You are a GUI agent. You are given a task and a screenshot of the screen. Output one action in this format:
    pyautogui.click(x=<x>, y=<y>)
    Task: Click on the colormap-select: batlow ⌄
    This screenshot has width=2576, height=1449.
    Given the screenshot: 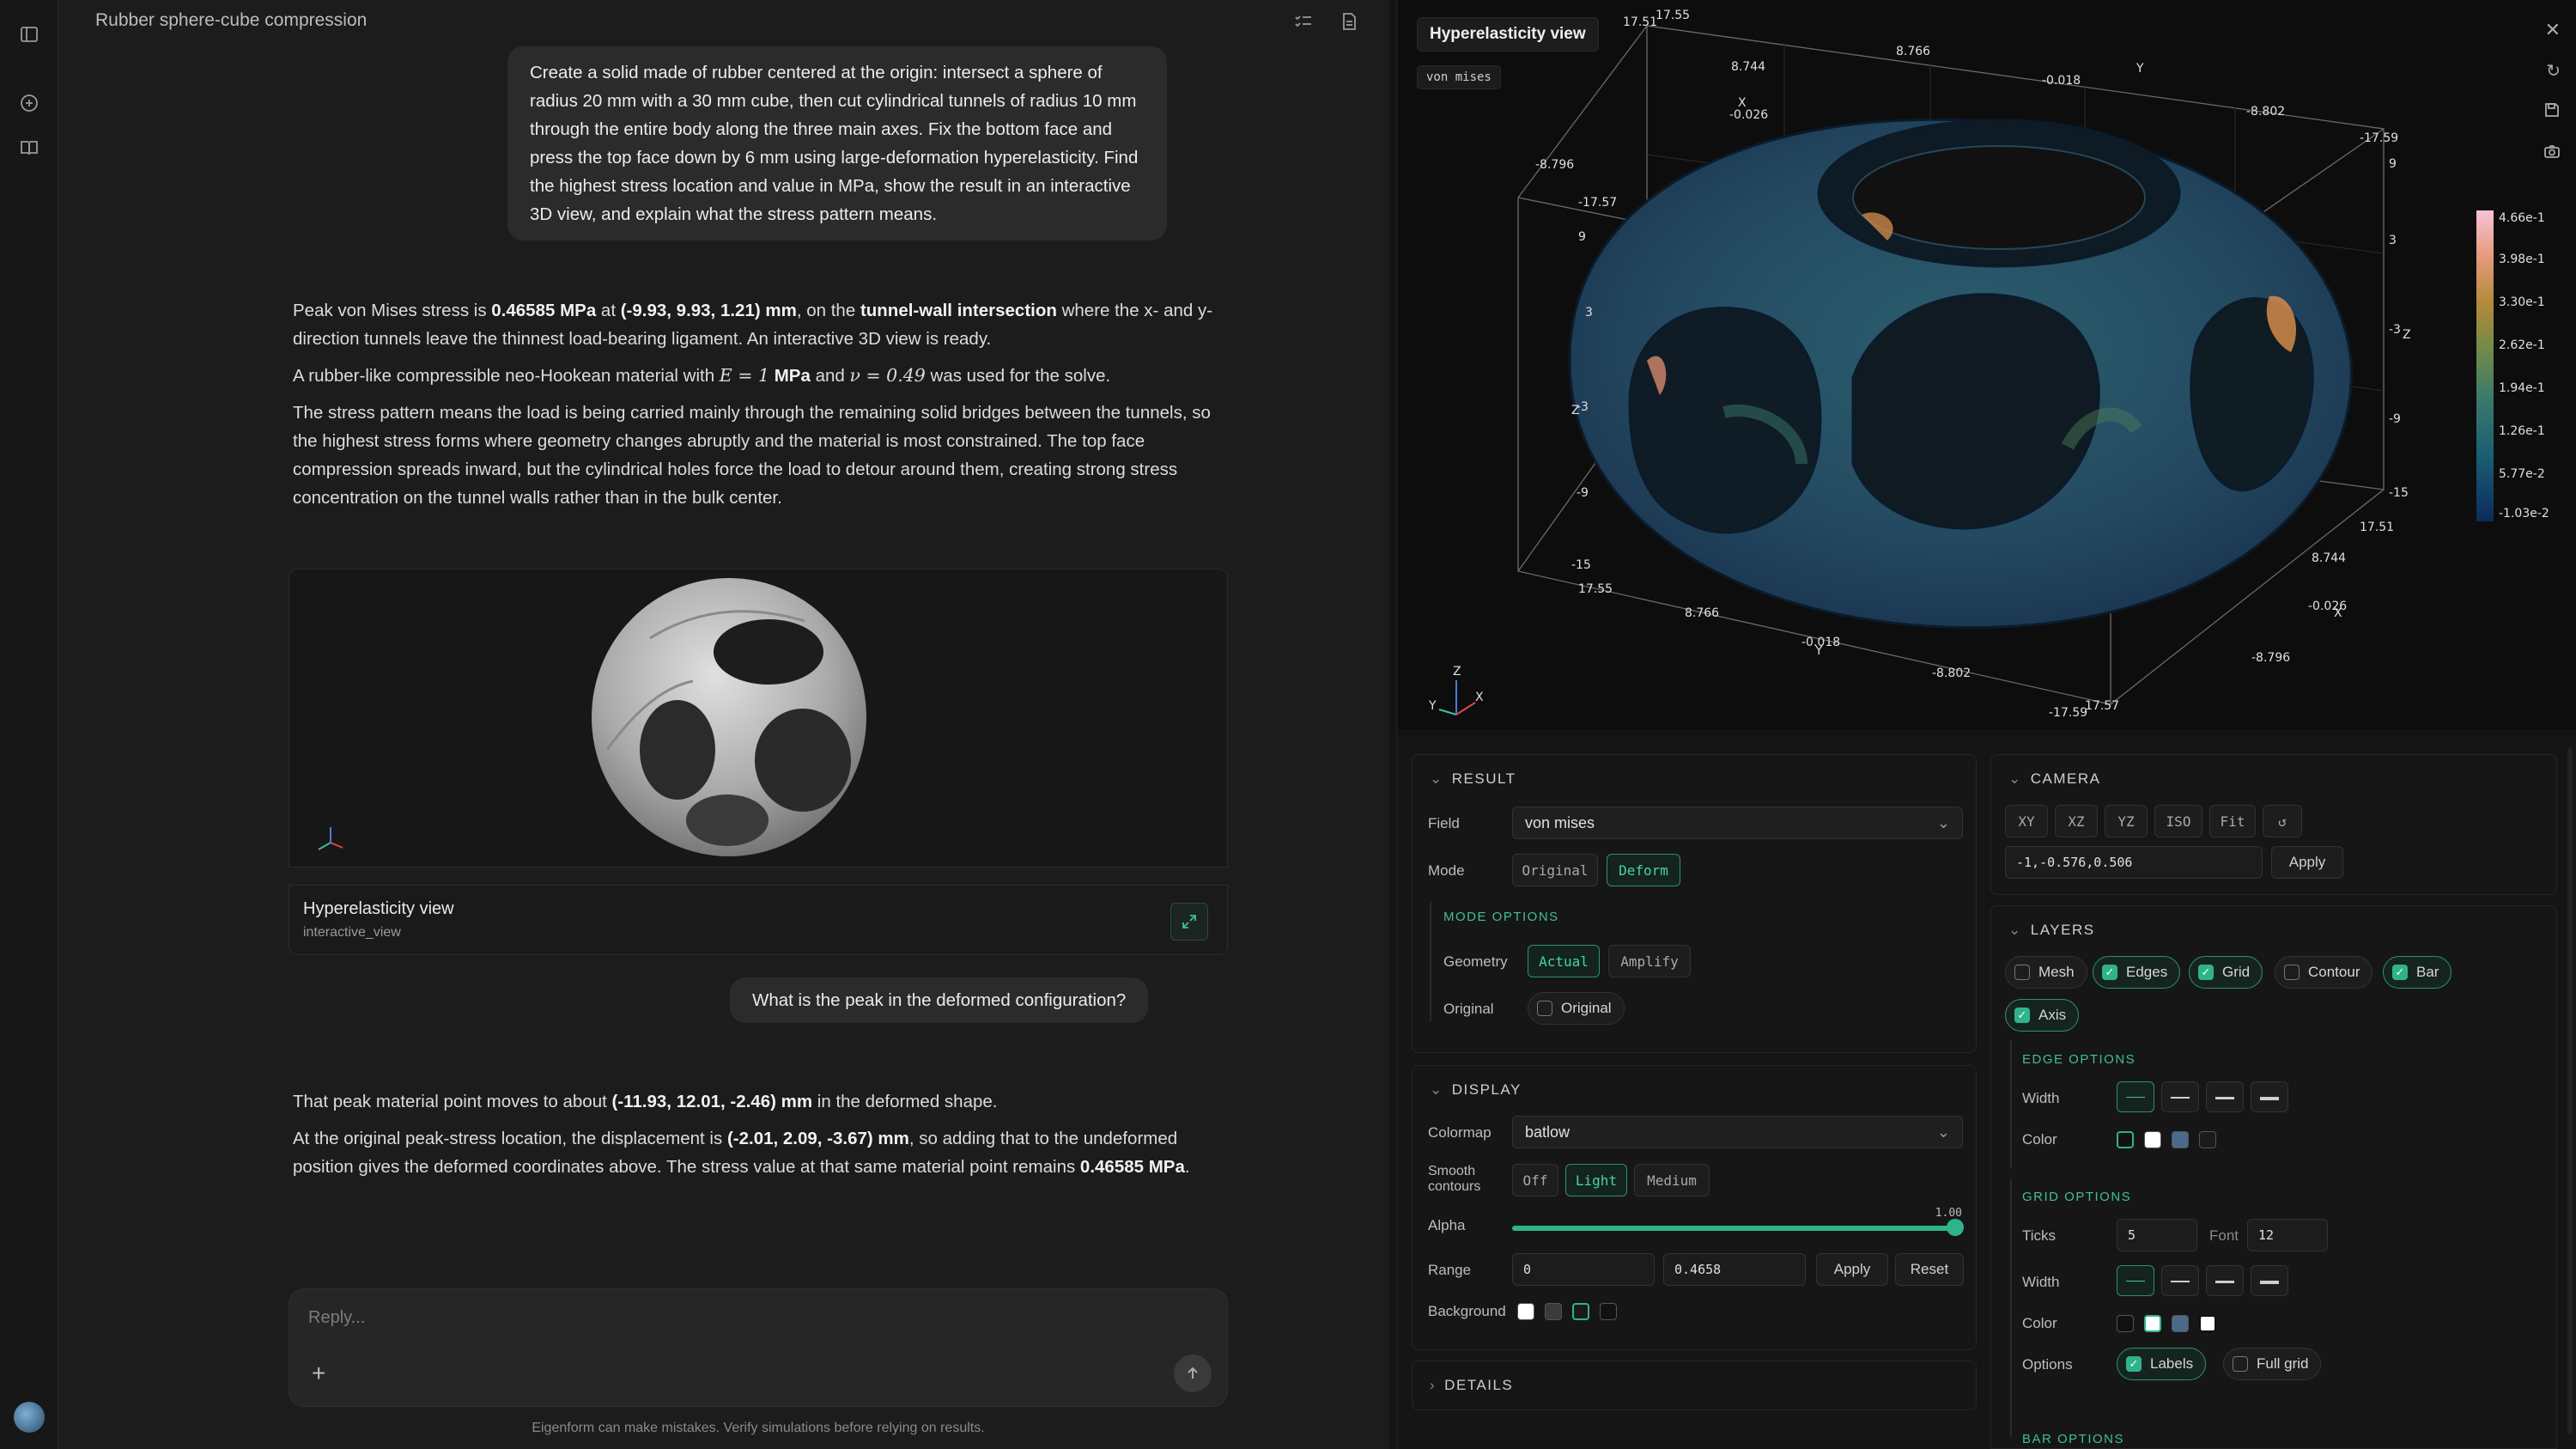 What is the action you would take?
    pyautogui.click(x=1737, y=1132)
    